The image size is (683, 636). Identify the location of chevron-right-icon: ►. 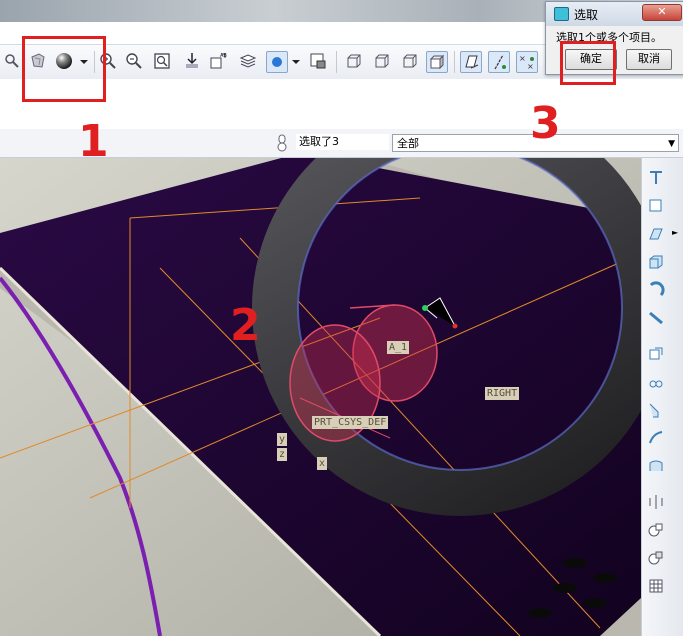
(675, 232).